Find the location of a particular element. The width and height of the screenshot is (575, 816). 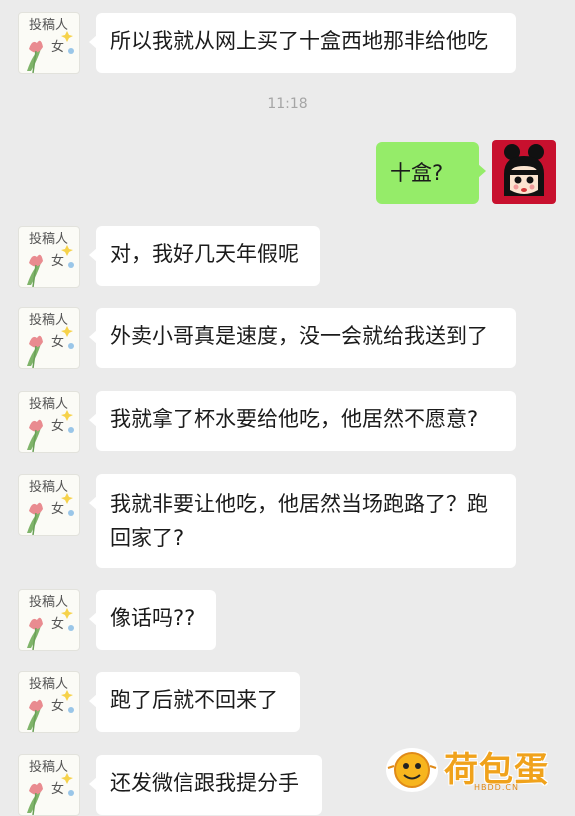

message-text: 还发微信跟我提分手 is located at coordinates (204, 783).